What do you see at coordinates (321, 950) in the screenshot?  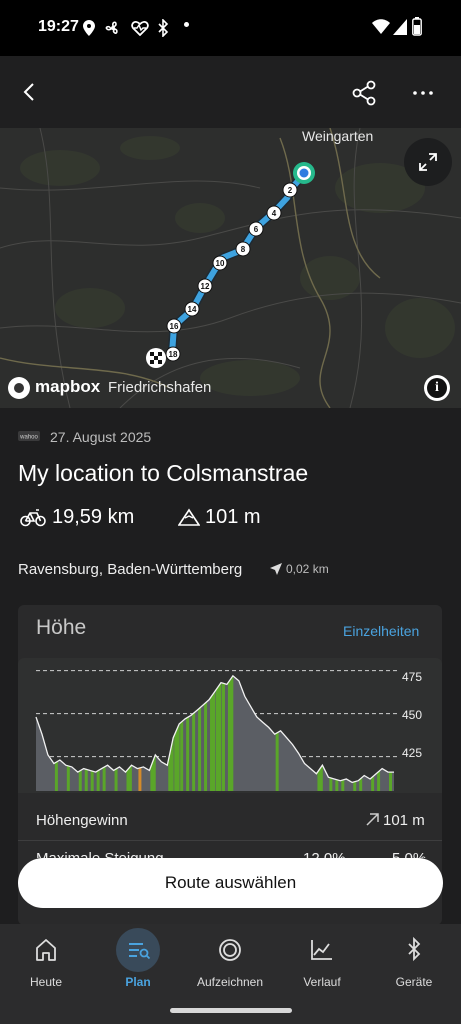 I see `history-chart-icon` at bounding box center [321, 950].